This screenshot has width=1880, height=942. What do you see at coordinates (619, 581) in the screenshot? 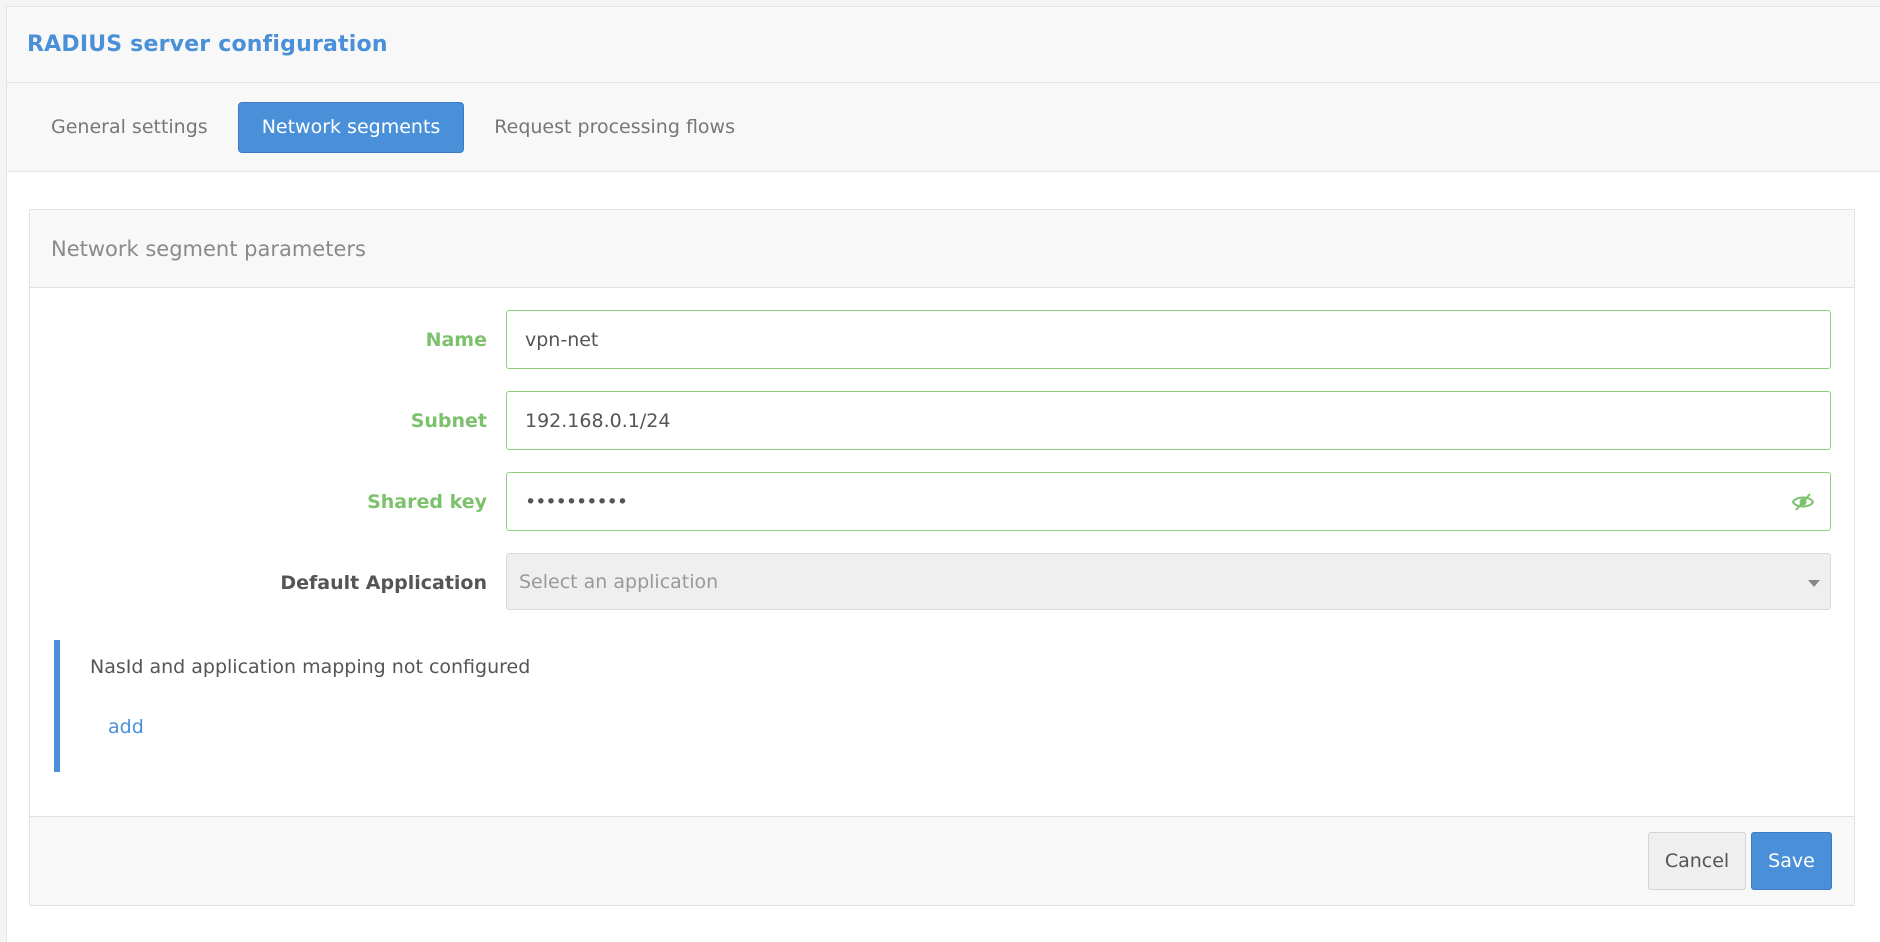
I see `default-application-placeholder: Select an application` at bounding box center [619, 581].